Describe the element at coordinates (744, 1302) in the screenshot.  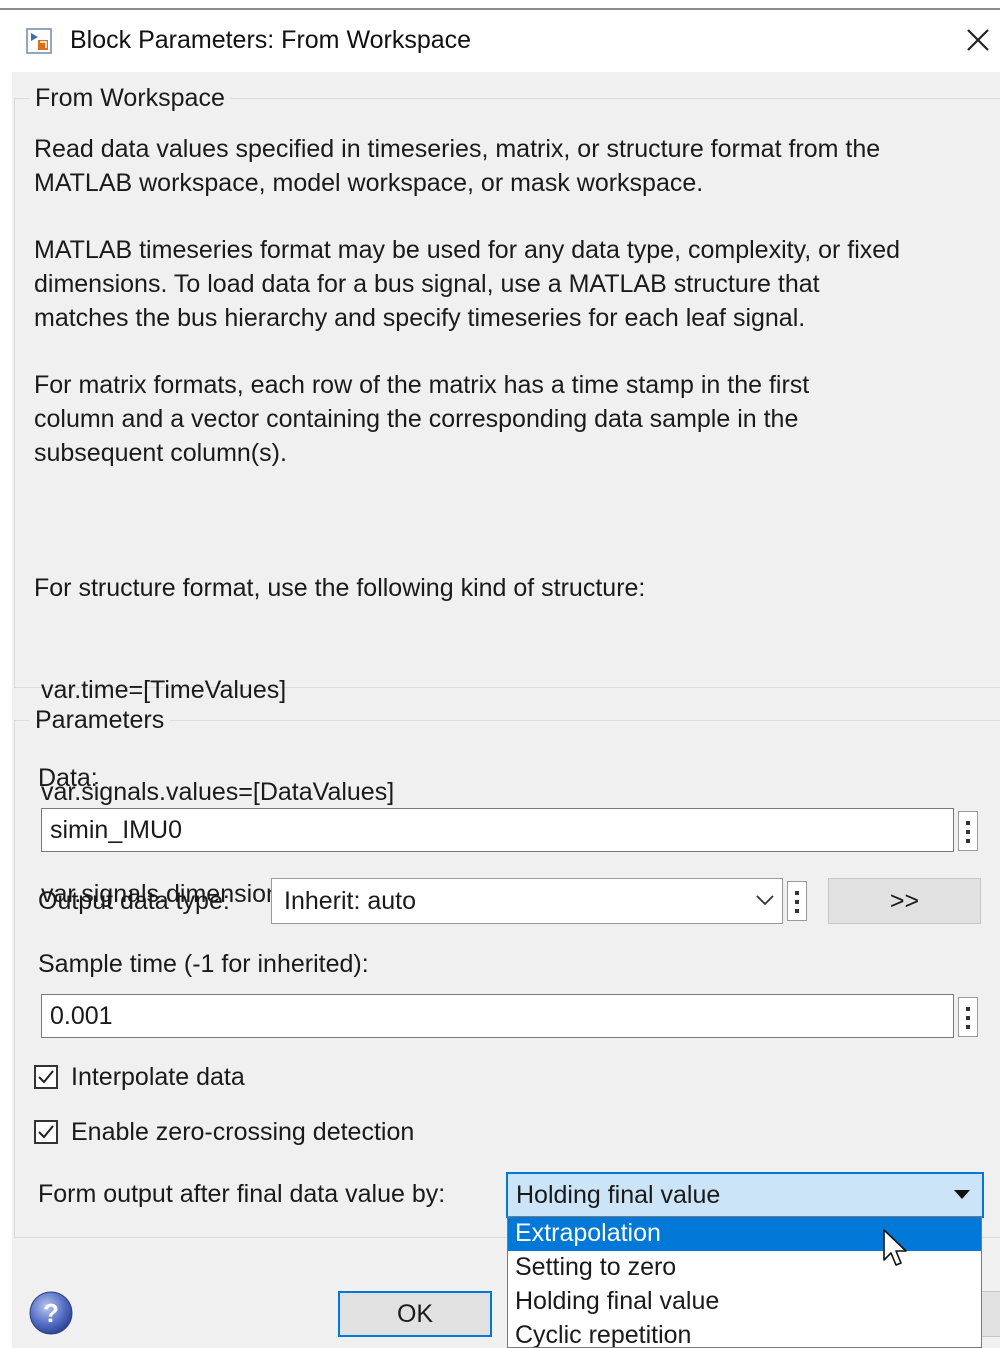
I see `dropdown-option-holding-final-value: Holding final value` at that location.